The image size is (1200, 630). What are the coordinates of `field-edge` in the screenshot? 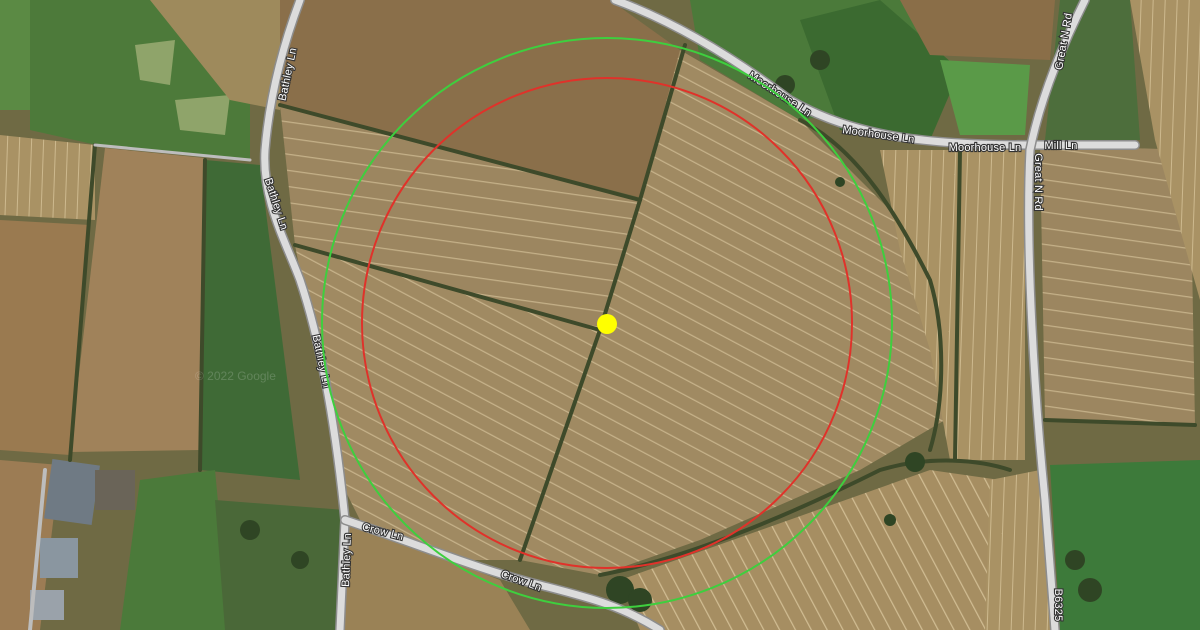 It's located at (15, 55).